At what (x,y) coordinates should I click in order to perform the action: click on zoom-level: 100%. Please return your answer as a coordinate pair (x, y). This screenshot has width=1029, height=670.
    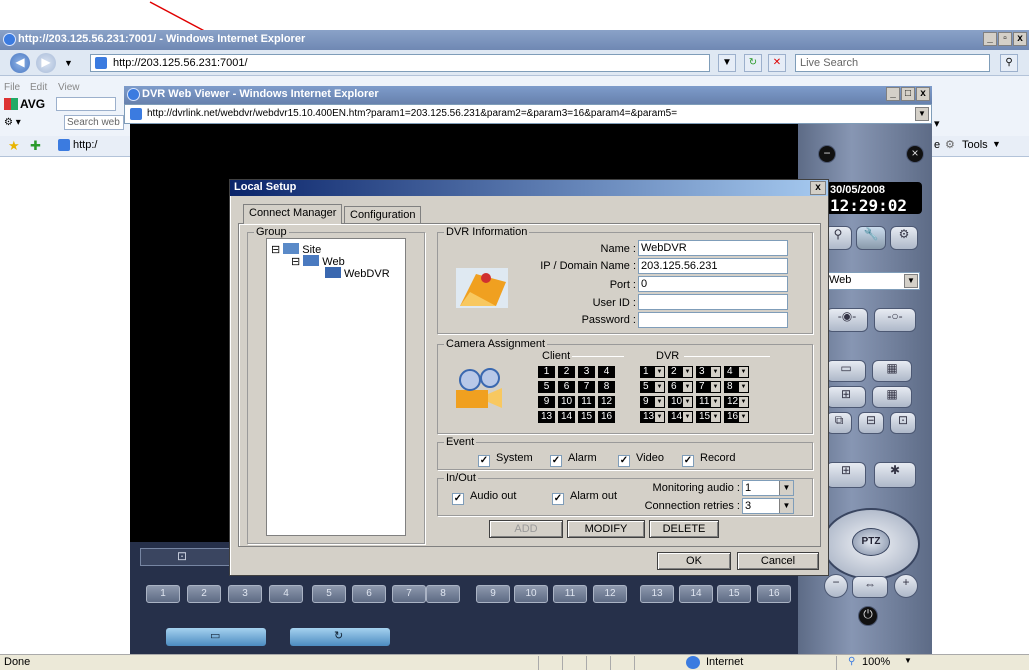
    Looking at the image, I should click on (876, 662).